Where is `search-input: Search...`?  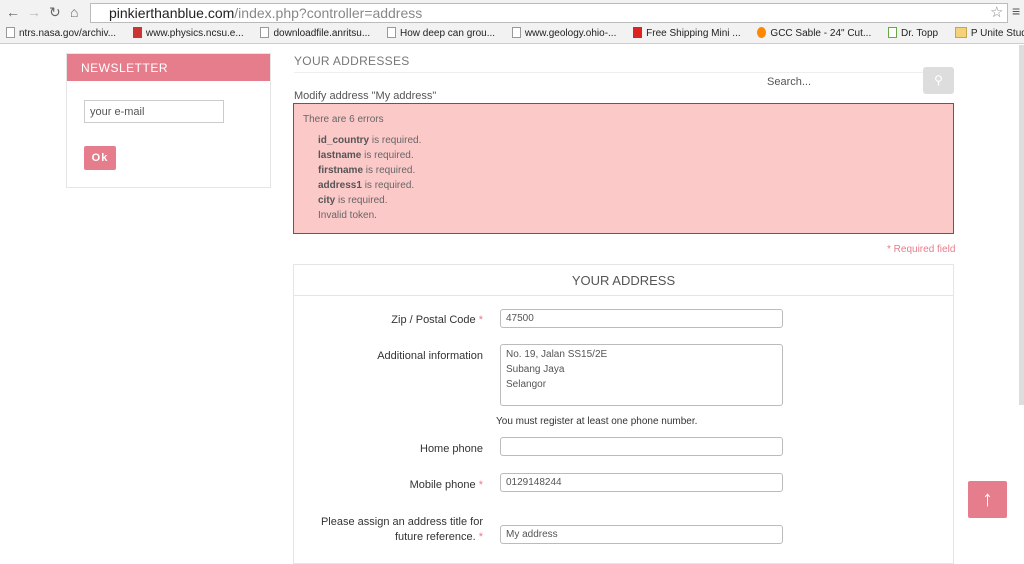 search-input: Search... is located at coordinates (789, 82).